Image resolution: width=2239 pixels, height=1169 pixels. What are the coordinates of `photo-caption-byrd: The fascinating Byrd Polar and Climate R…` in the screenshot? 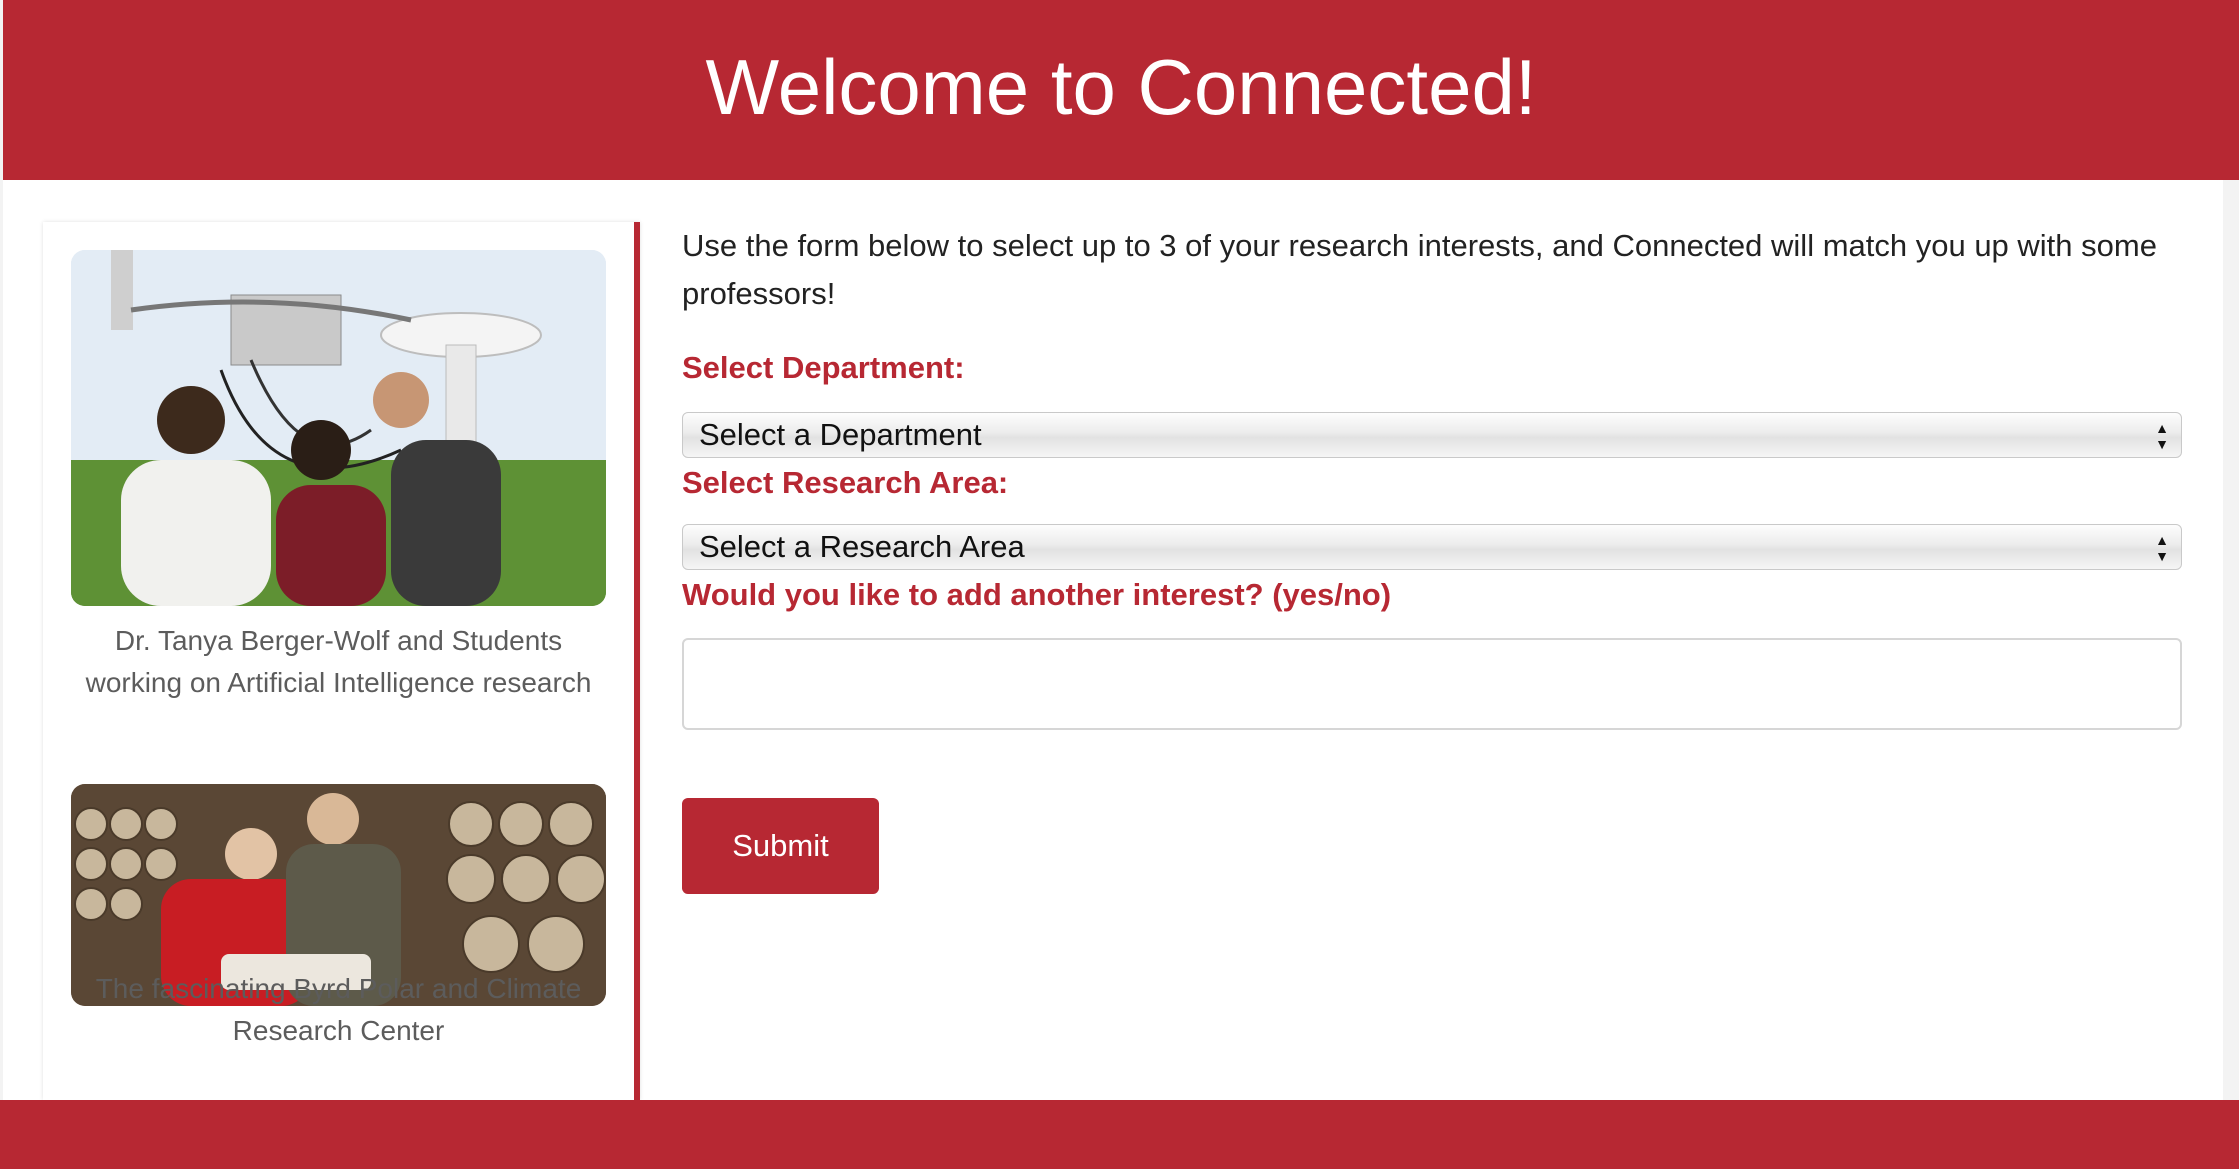 It's located at (338, 1009).